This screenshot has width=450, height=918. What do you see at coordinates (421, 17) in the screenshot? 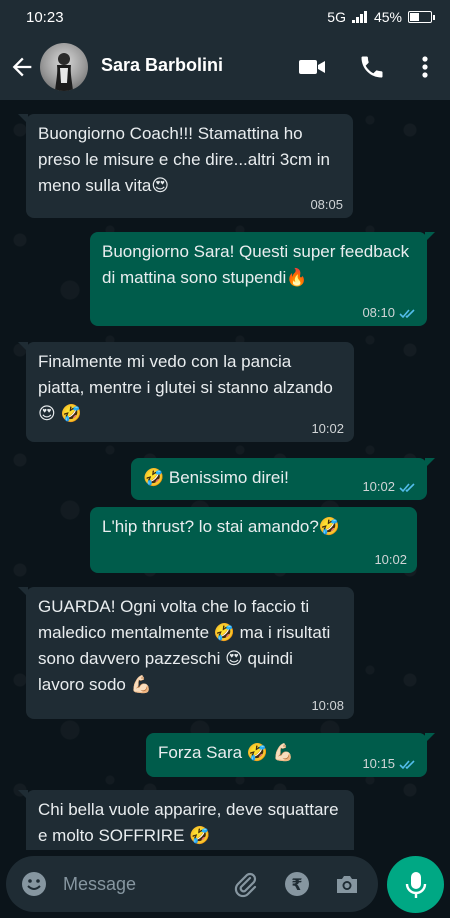
I see `battery-icon` at bounding box center [421, 17].